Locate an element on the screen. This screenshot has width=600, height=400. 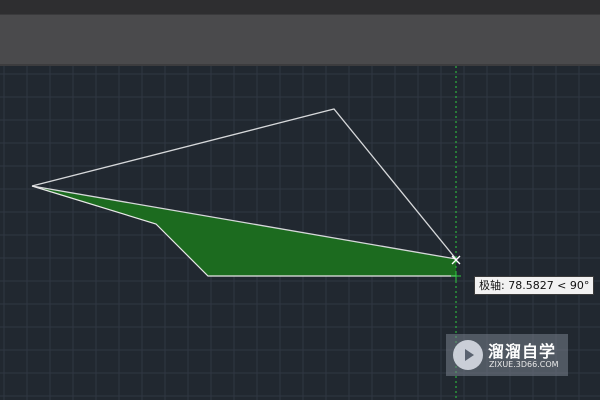
watermark-title: 溜溜自学 is located at coordinates (522, 351).